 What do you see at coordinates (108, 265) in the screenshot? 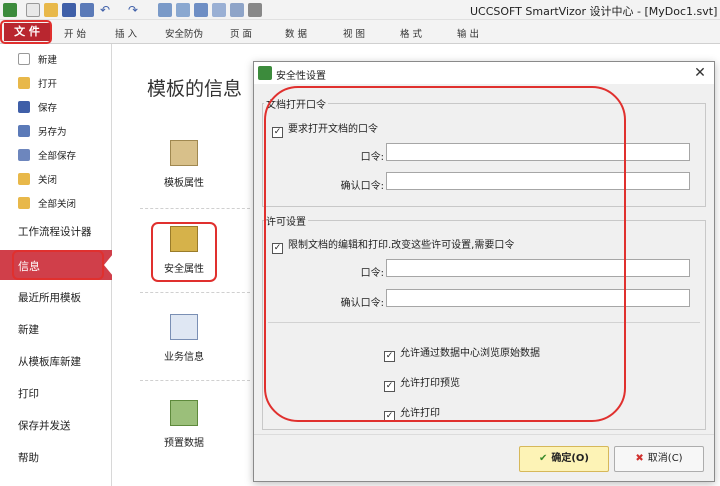
I see `nav-selected-arrow` at bounding box center [108, 265].